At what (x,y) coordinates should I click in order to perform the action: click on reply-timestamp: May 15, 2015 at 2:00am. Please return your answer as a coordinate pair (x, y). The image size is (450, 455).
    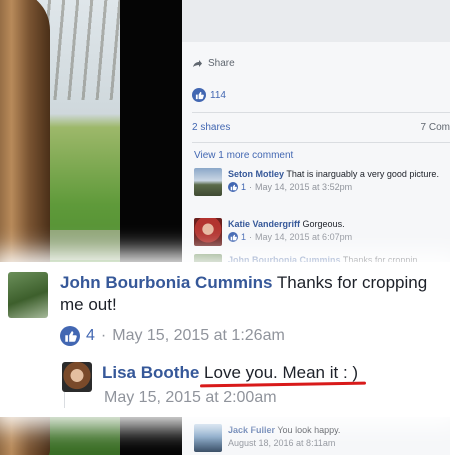
    Looking at the image, I should click on (190, 398).